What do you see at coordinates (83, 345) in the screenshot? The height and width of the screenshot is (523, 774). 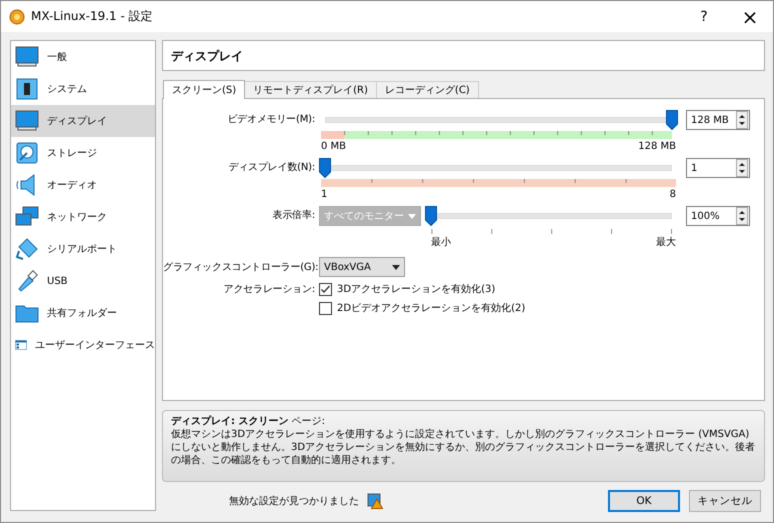 I see `sidebar-item: ユーザーインターフェース` at bounding box center [83, 345].